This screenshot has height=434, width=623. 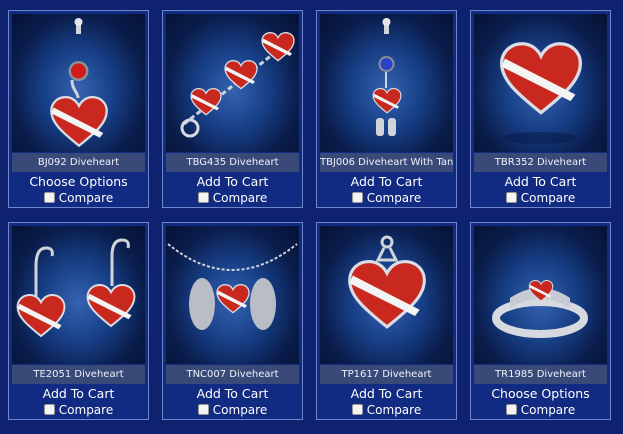 What do you see at coordinates (78, 162) in the screenshot?
I see `product-caption: BJ092 Diveheart` at bounding box center [78, 162].